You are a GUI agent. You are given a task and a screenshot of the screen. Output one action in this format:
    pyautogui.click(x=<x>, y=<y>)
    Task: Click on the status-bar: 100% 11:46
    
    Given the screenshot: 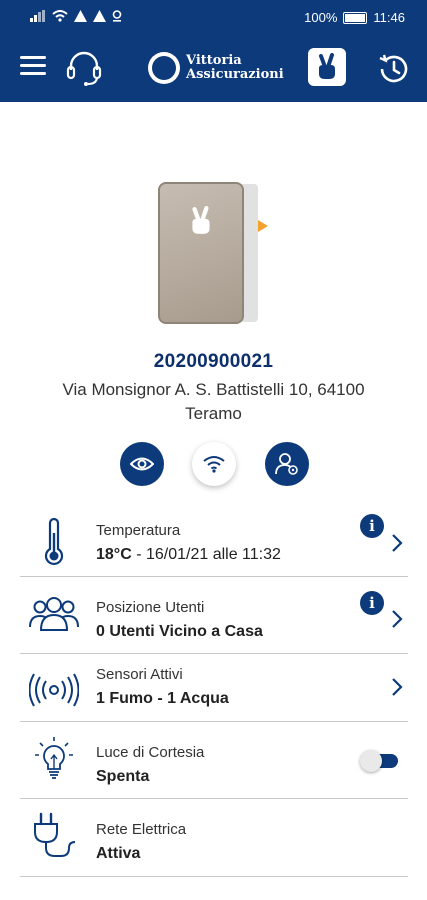 What is the action you would take?
    pyautogui.click(x=213, y=17)
    